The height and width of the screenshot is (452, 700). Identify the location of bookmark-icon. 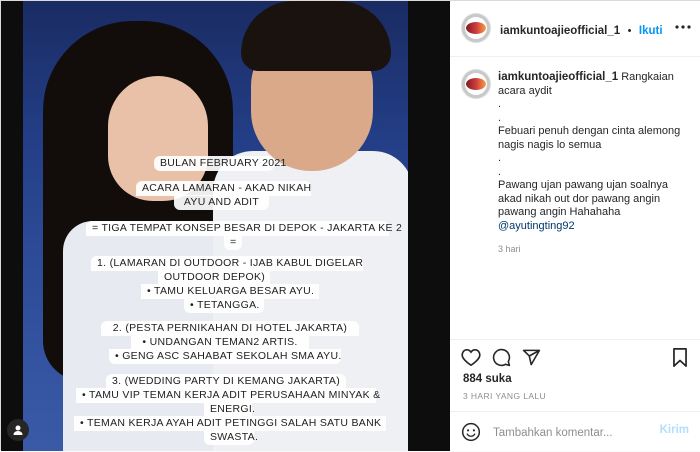
(680, 357).